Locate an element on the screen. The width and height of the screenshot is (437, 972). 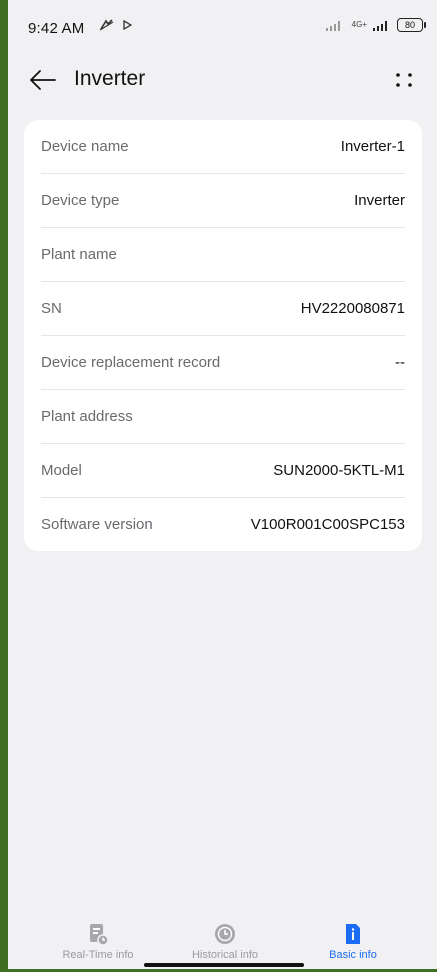
tab-label: Historical info is located at coordinates (225, 955).